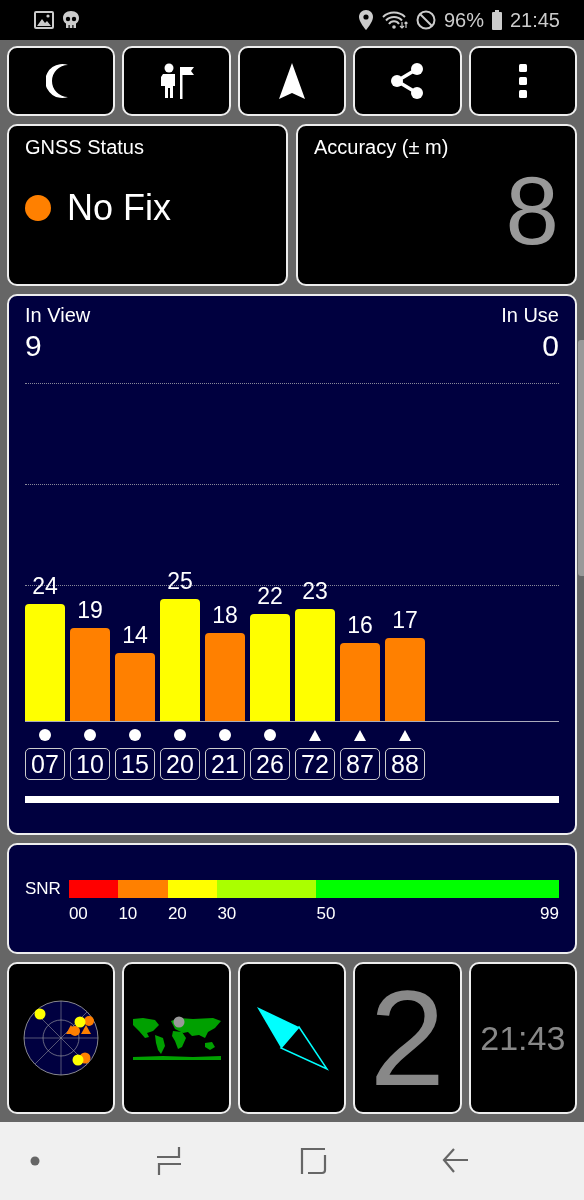 The height and width of the screenshot is (1200, 584). I want to click on satellite-id: 72, so click(315, 764).